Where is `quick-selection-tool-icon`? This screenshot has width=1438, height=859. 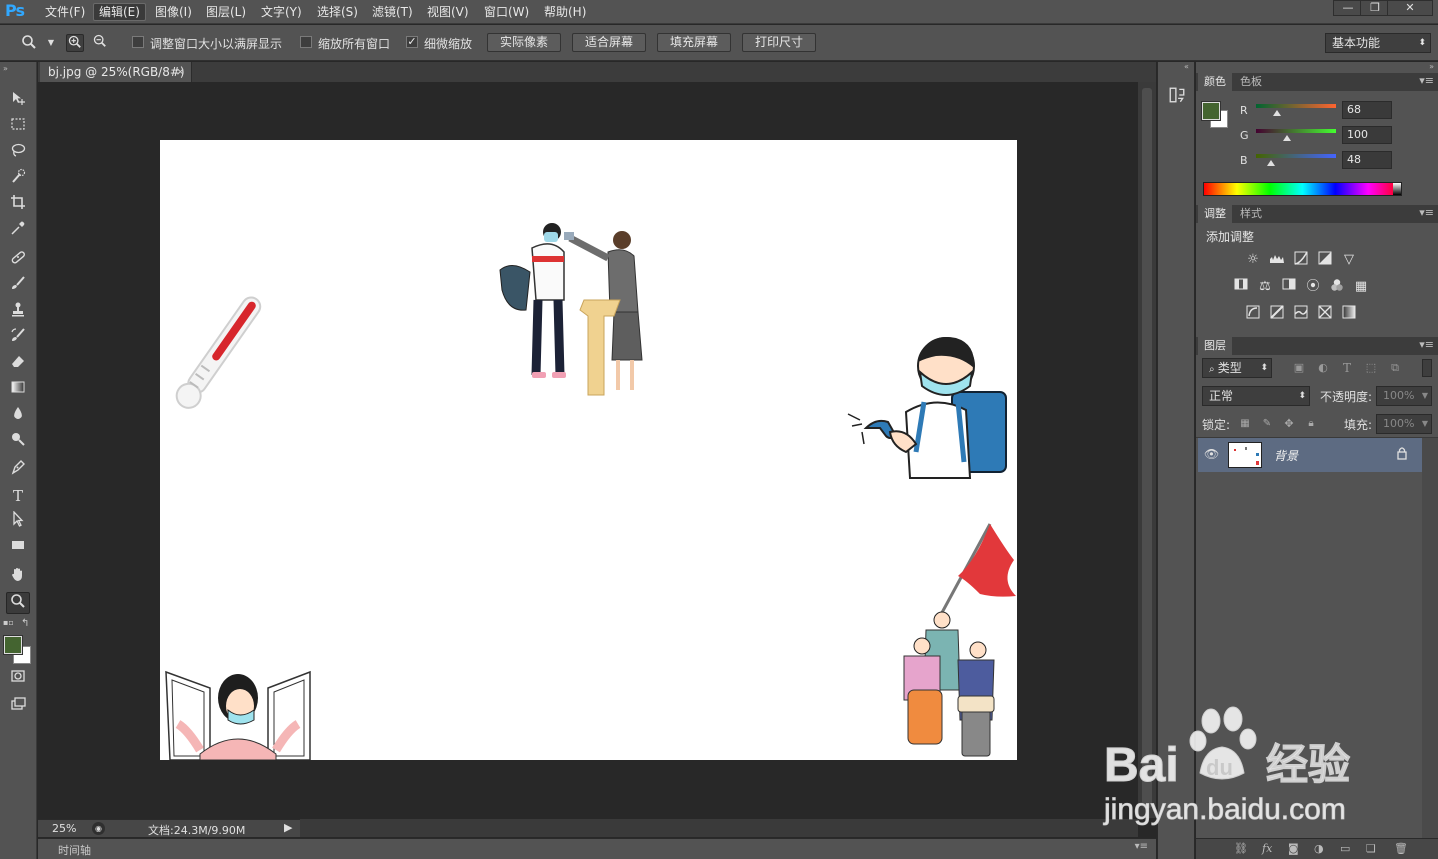 quick-selection-tool-icon is located at coordinates (18, 179).